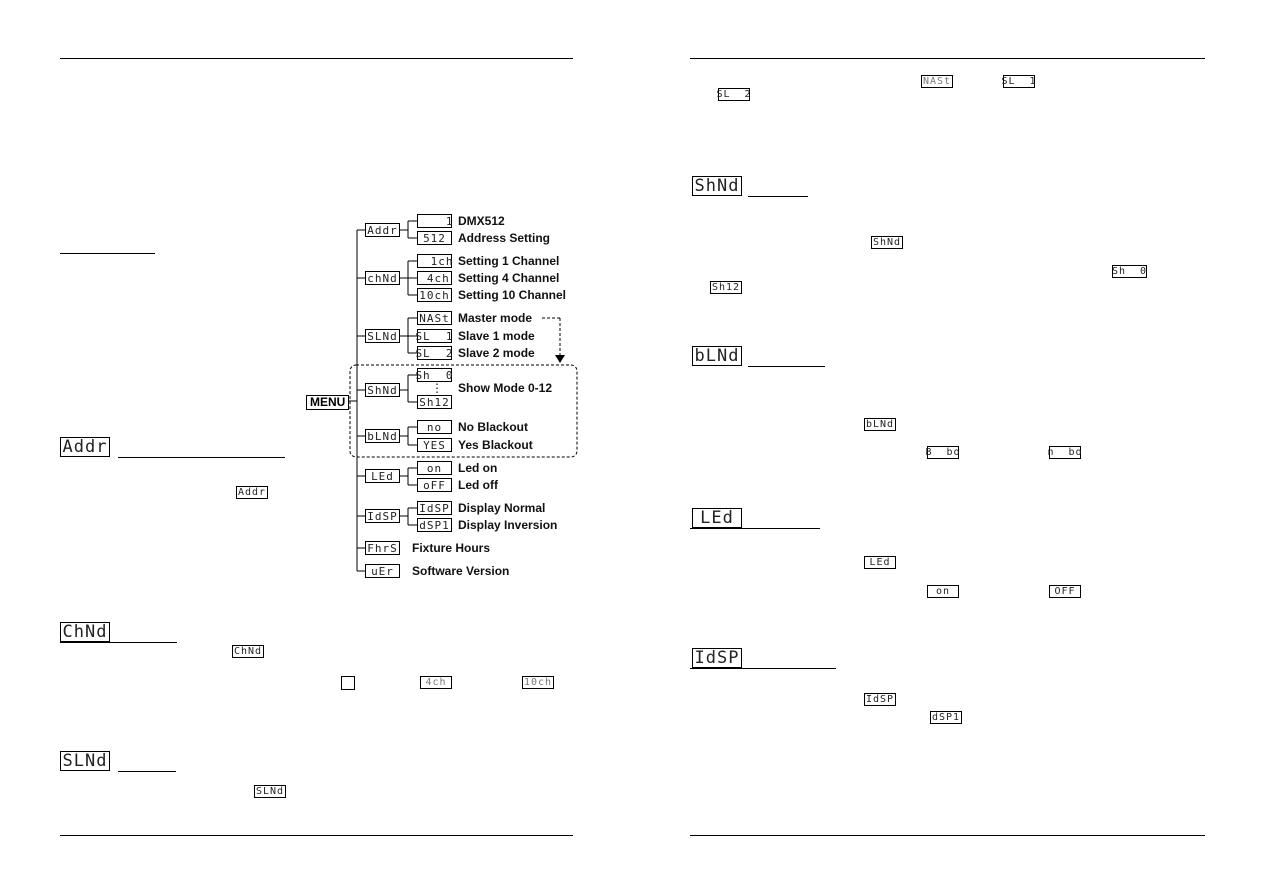 This screenshot has width=1263, height=893. I want to click on menu-branch-blnd: bLNd, so click(382, 436).